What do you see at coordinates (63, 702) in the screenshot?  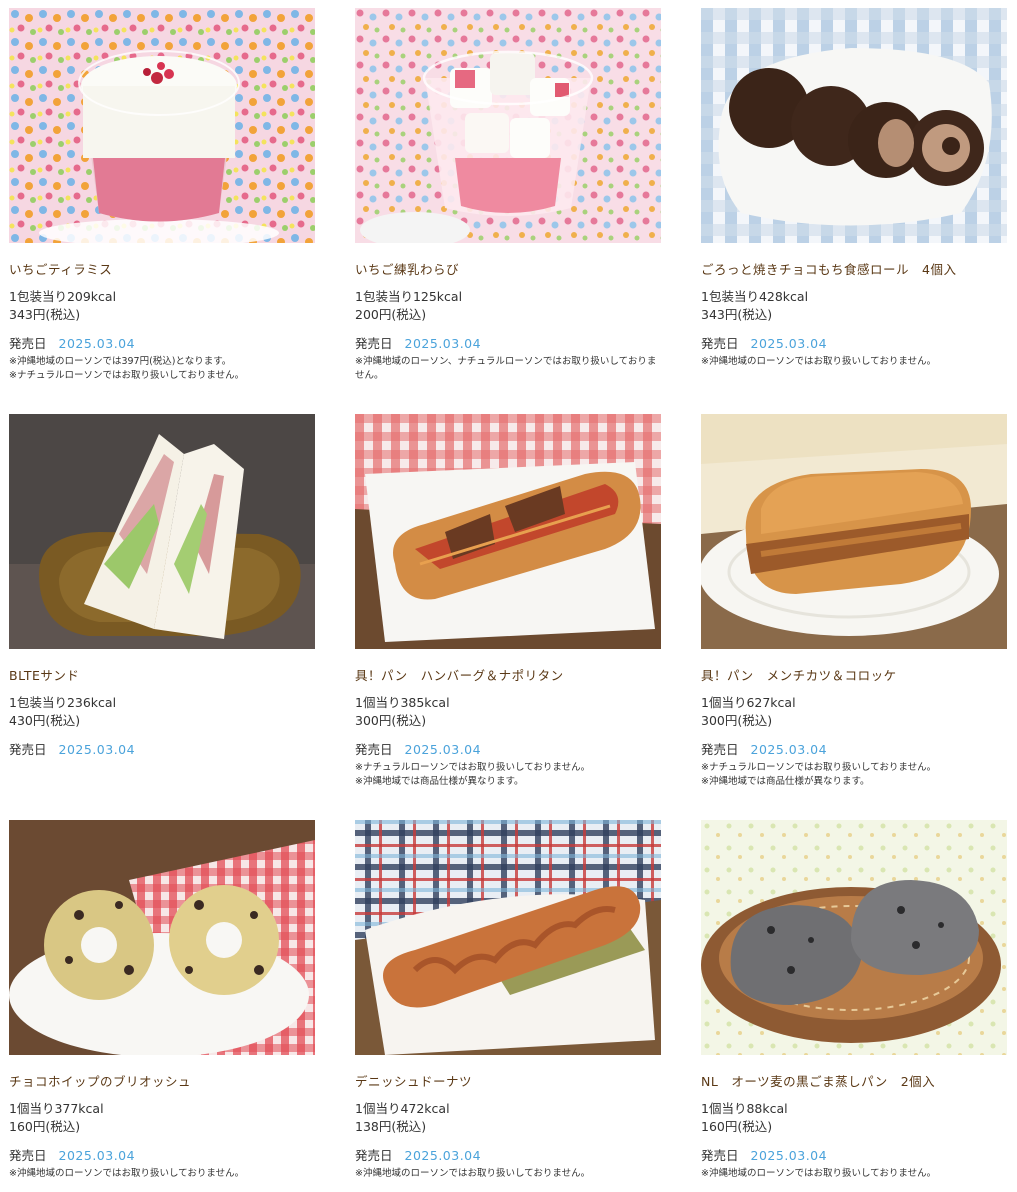 I see `product-calories: 1包装当り236kcal` at bounding box center [63, 702].